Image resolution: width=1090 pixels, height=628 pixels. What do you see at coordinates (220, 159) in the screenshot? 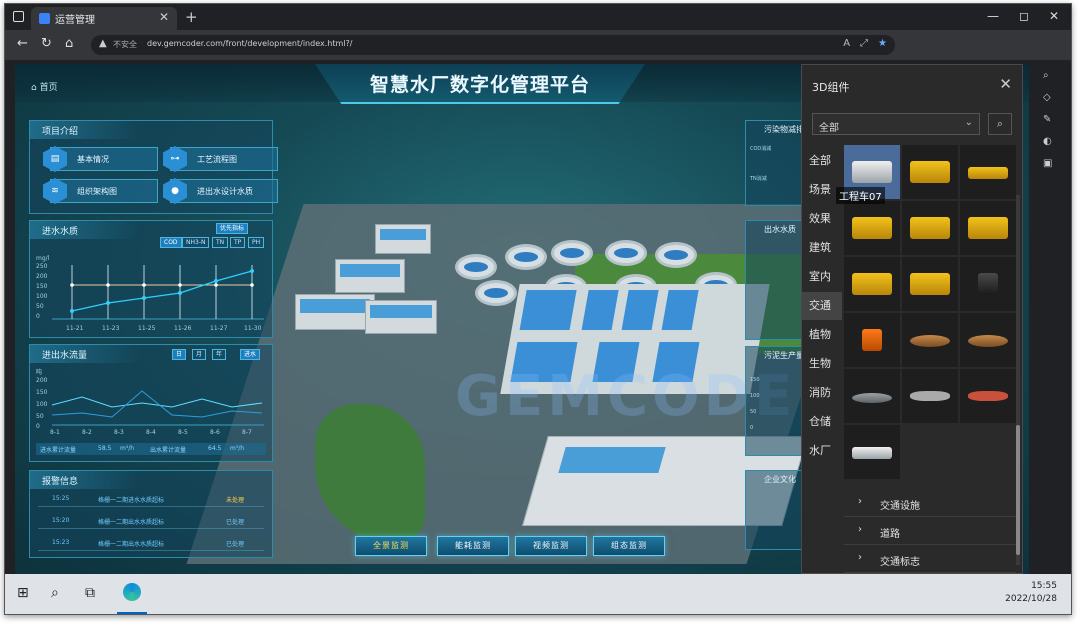
I see `process-flow-button: ⊶ 工艺流程图` at bounding box center [220, 159].